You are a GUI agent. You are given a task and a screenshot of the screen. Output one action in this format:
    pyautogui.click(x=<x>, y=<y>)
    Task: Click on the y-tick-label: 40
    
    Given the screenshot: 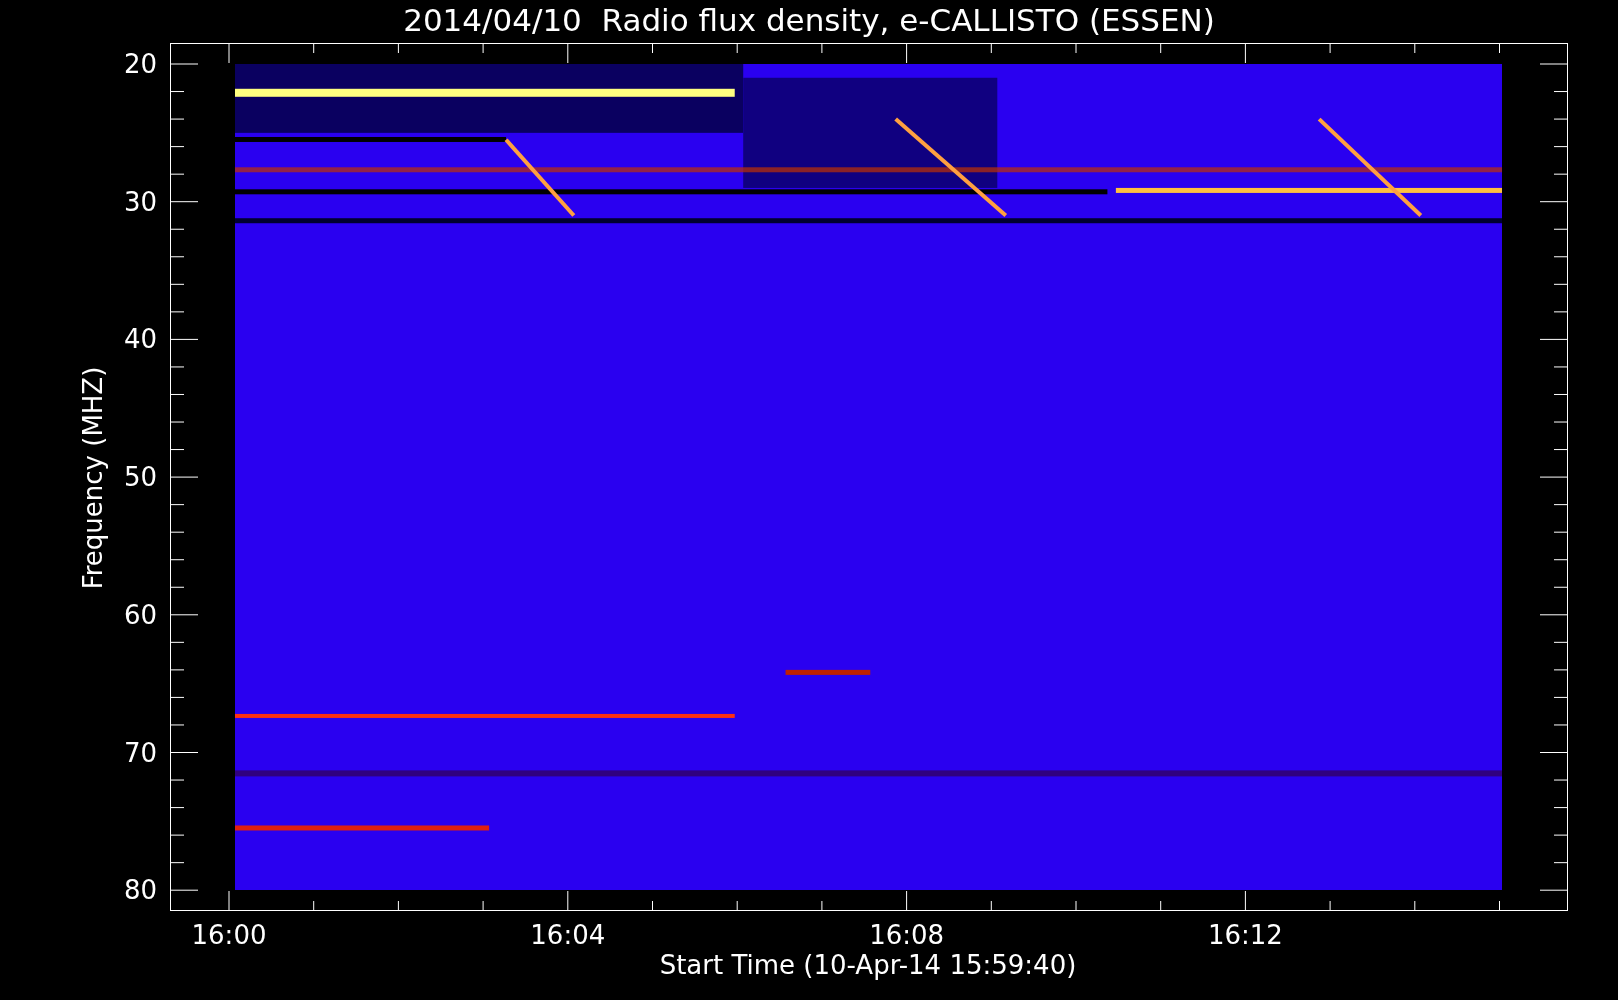 What is the action you would take?
    pyautogui.click(x=140, y=339)
    